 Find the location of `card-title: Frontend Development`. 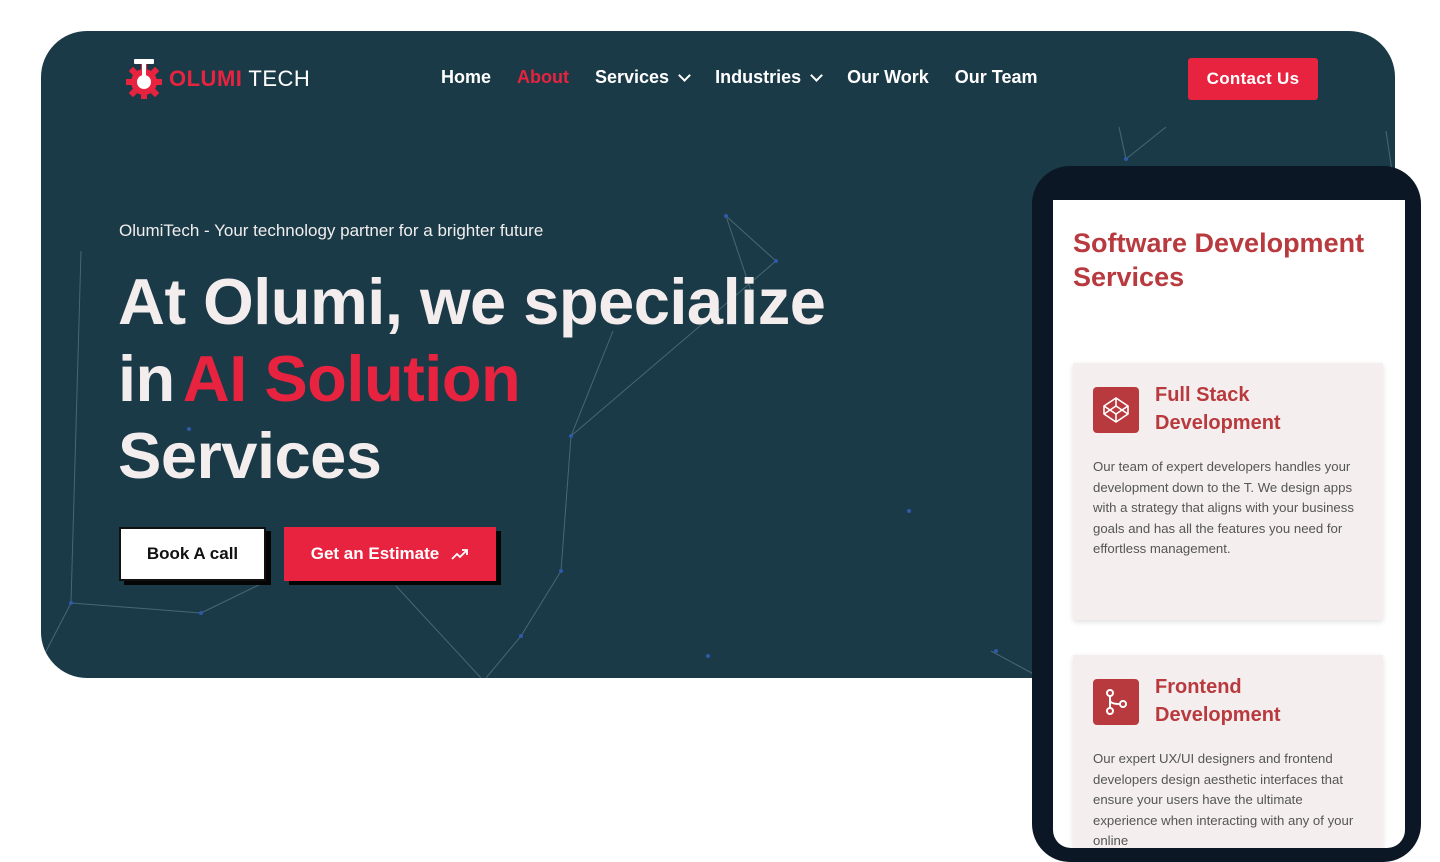

card-title: Frontend Development is located at coordinates (1218, 701).